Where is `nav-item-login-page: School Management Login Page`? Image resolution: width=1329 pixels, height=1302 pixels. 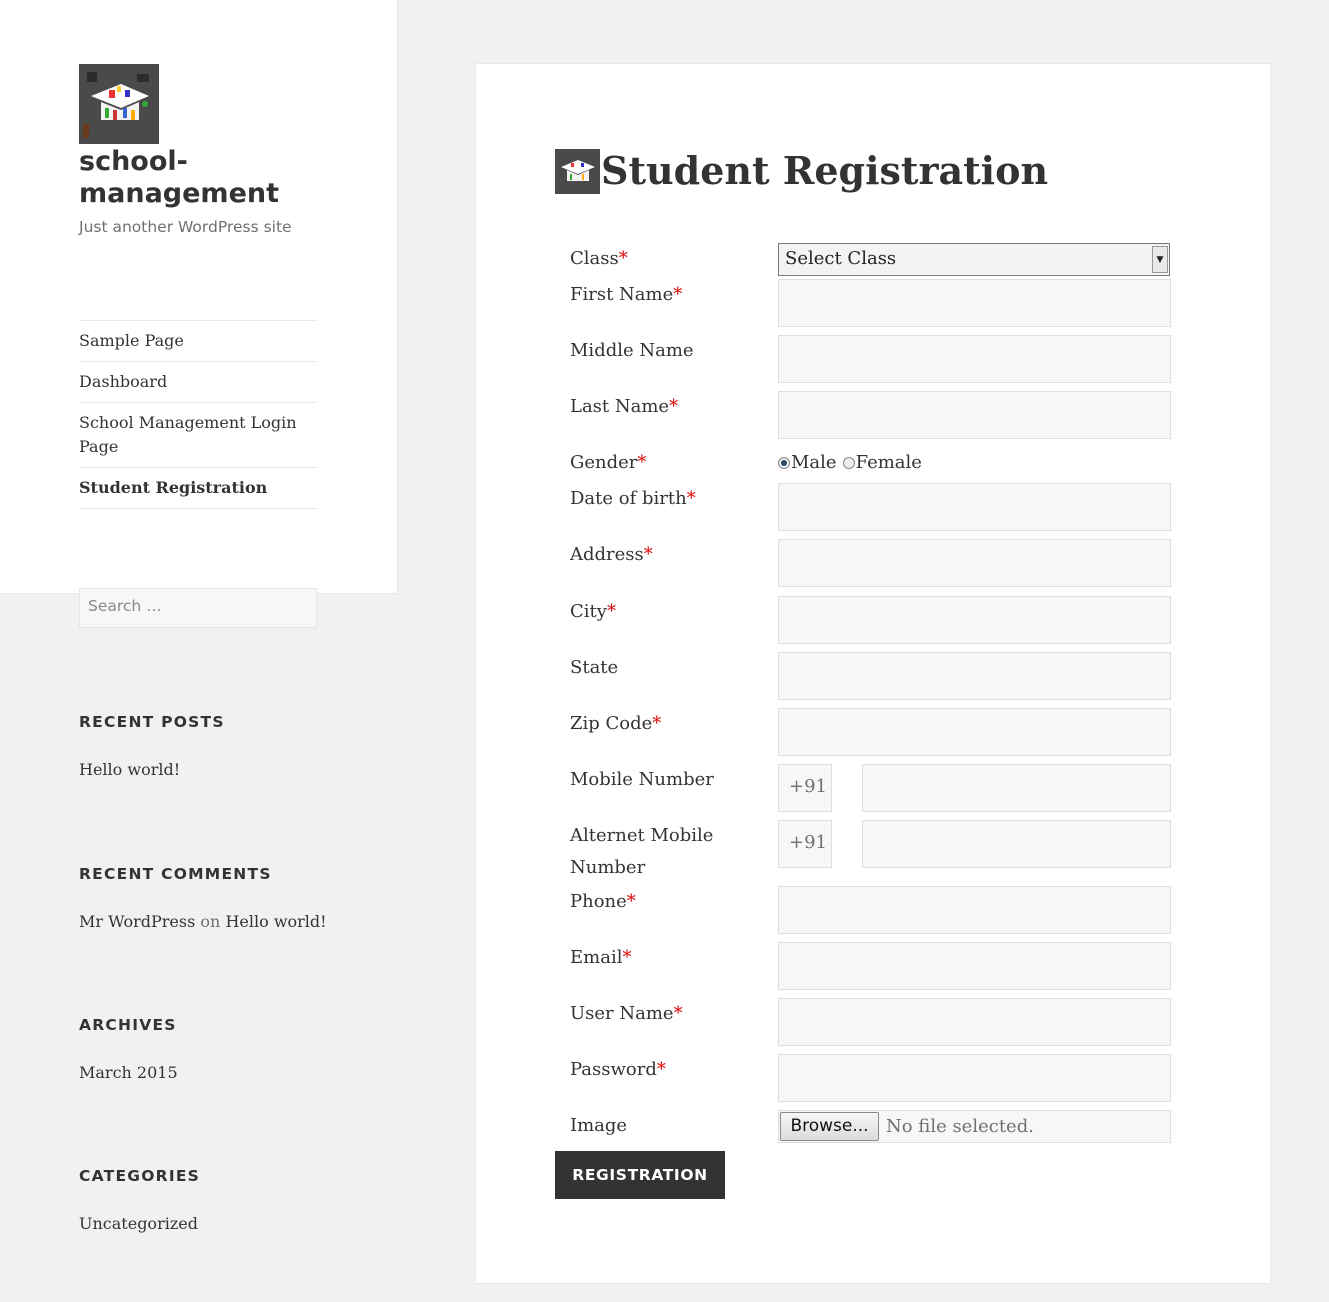 nav-item-login-page: School Management Login Page is located at coordinates (198, 435).